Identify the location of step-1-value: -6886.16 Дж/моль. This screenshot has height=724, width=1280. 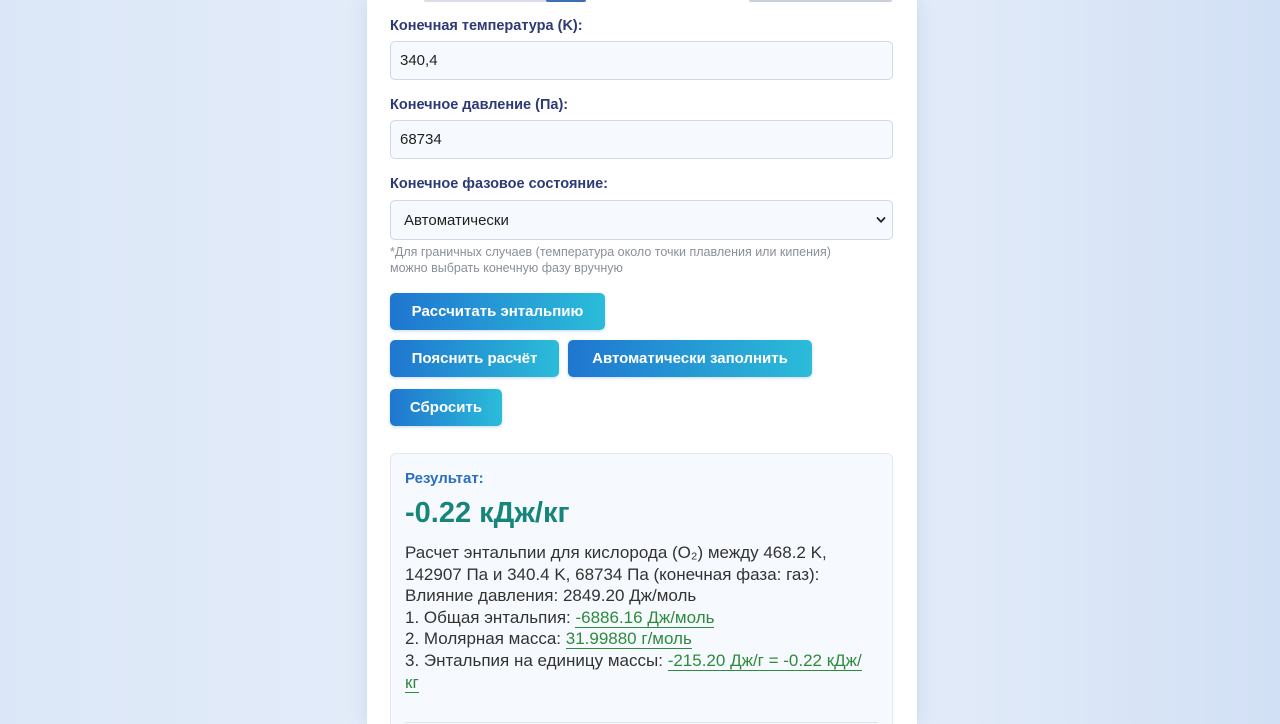
(645, 617).